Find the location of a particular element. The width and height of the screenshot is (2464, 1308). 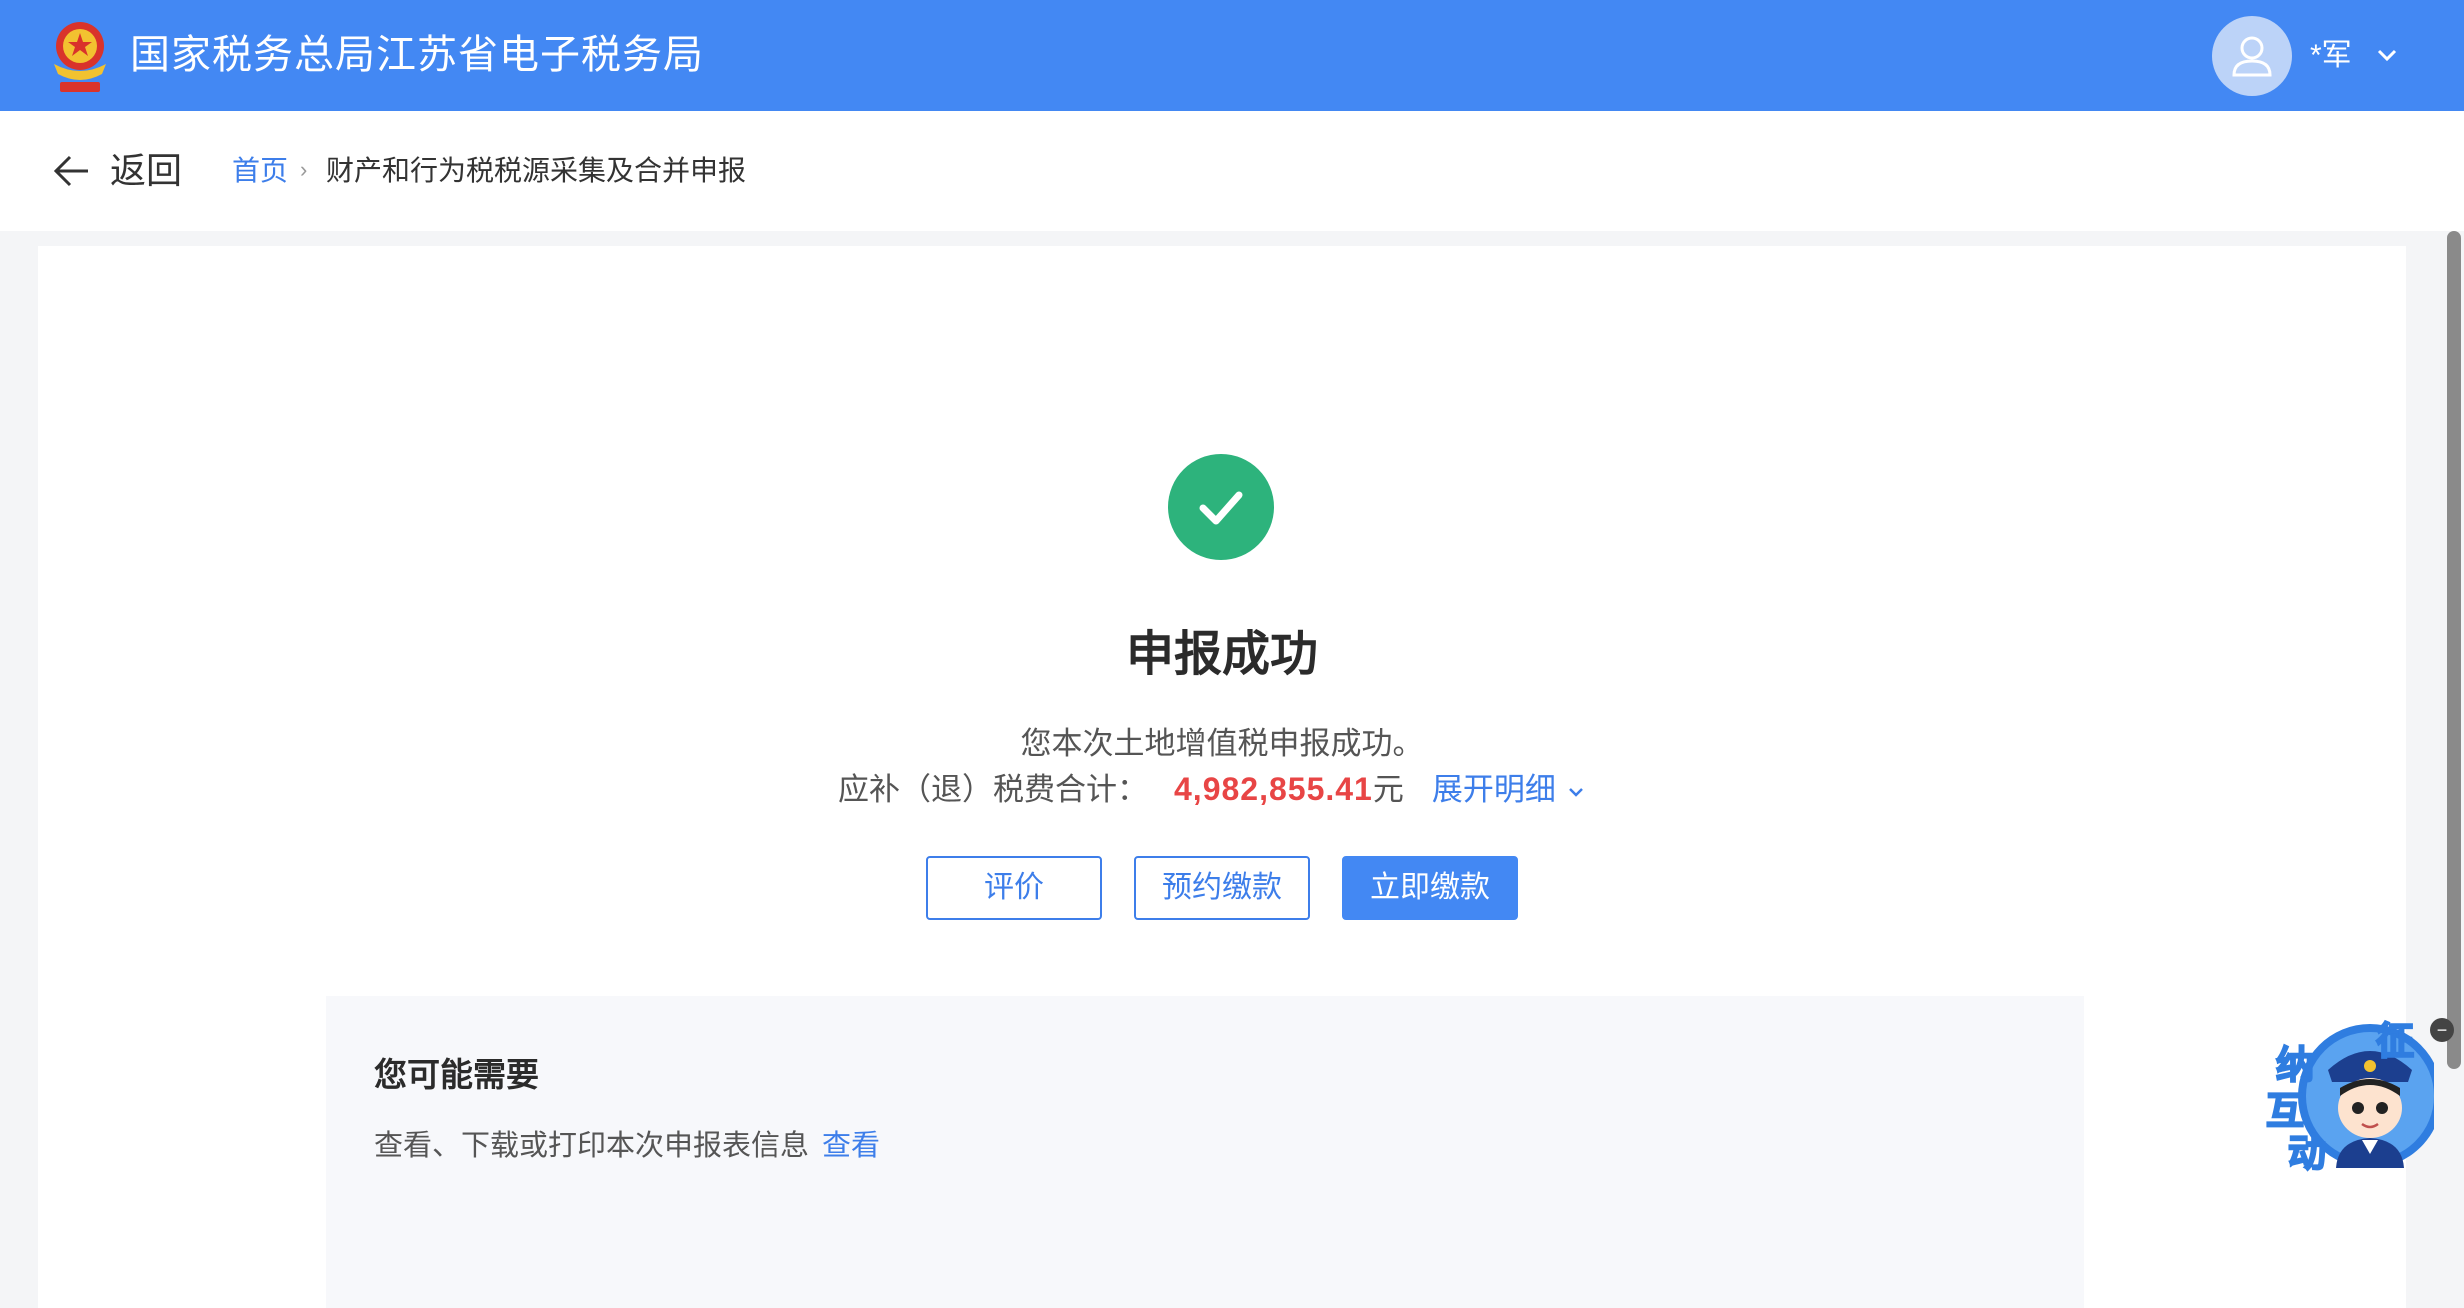

view-report-link: 查看 is located at coordinates (851, 1143).